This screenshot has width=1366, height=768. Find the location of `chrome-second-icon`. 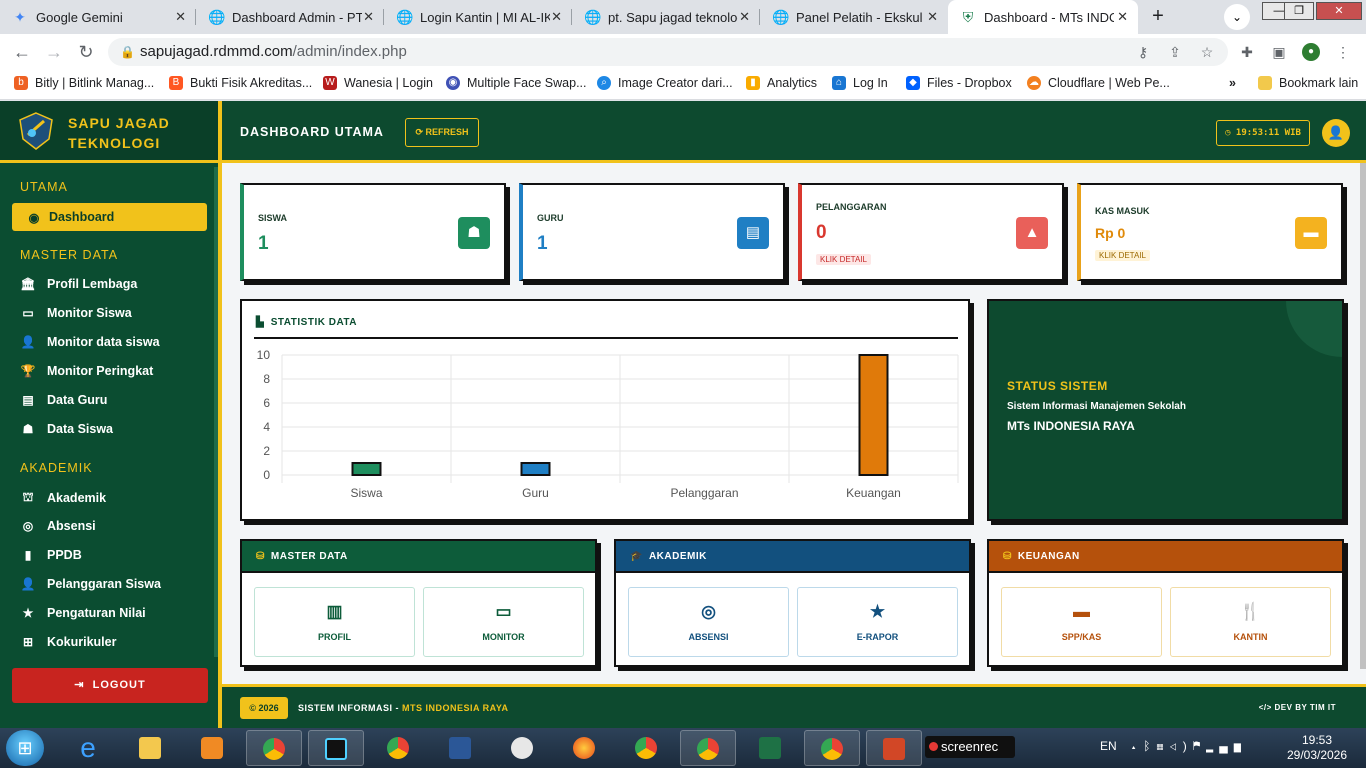

chrome-second-icon is located at coordinates (832, 748).